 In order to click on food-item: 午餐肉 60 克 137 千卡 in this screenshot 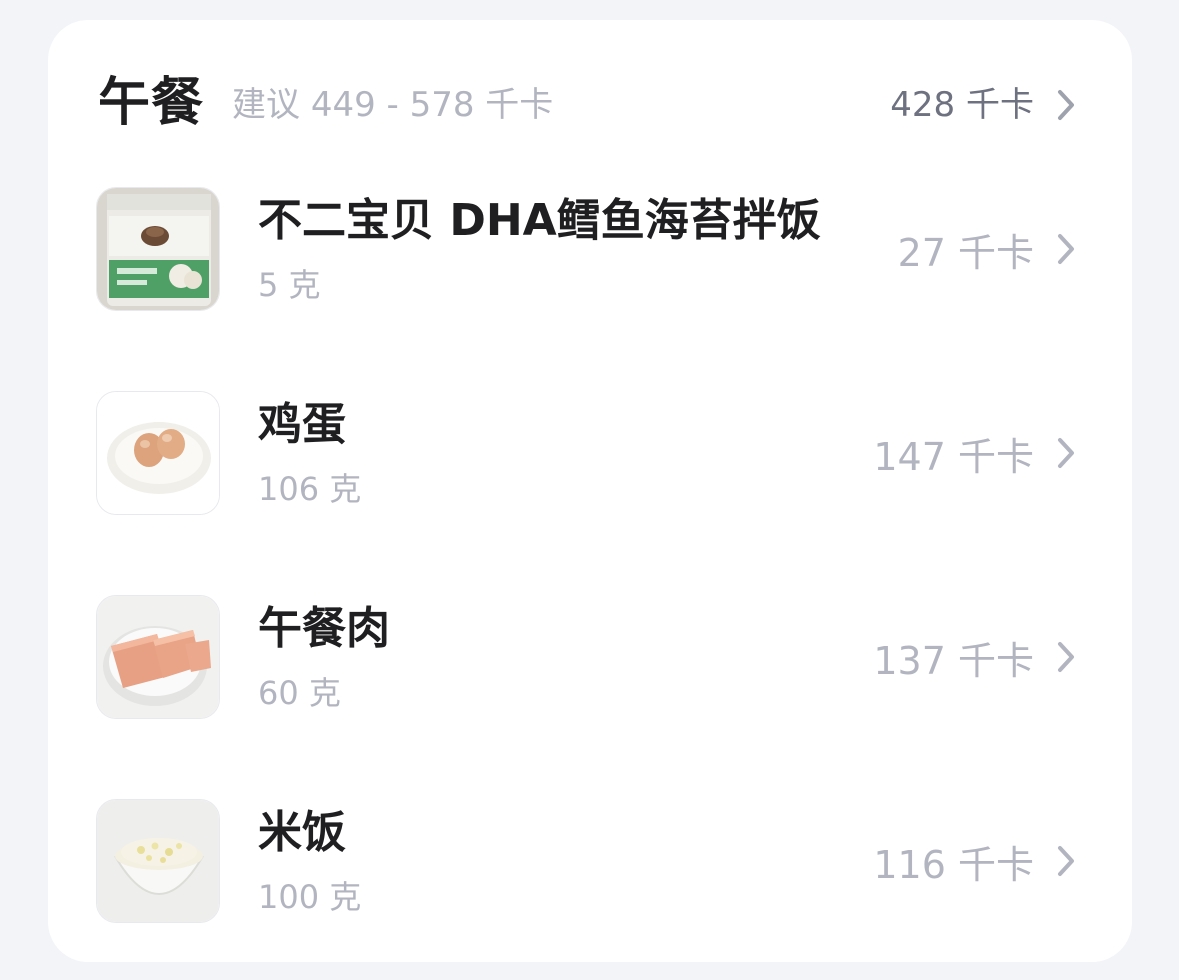, I will do `click(590, 657)`.